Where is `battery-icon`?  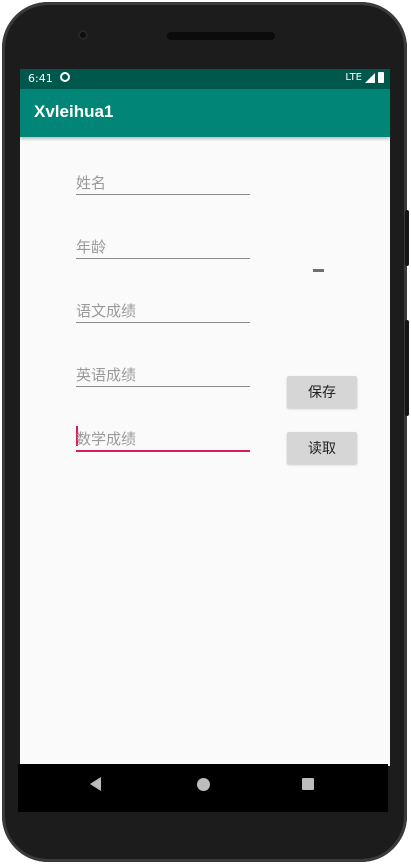
battery-icon is located at coordinates (381, 77).